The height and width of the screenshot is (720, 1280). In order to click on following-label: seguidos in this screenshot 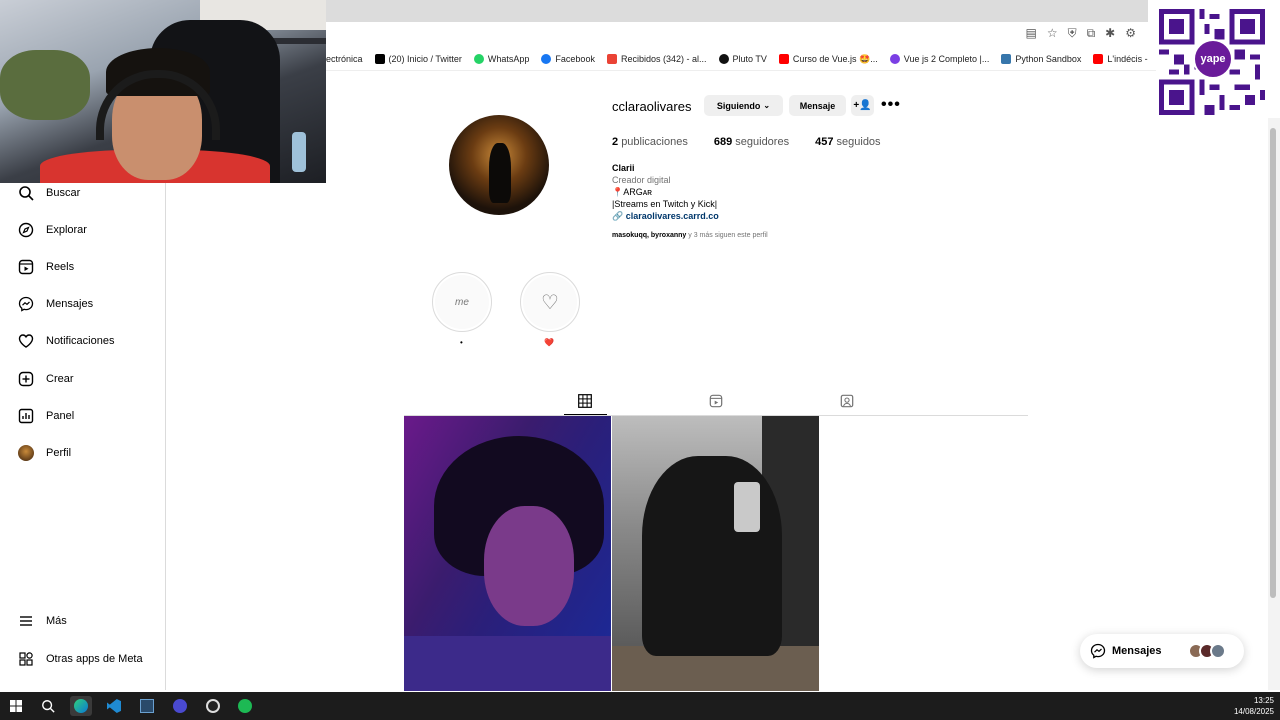, I will do `click(858, 142)`.